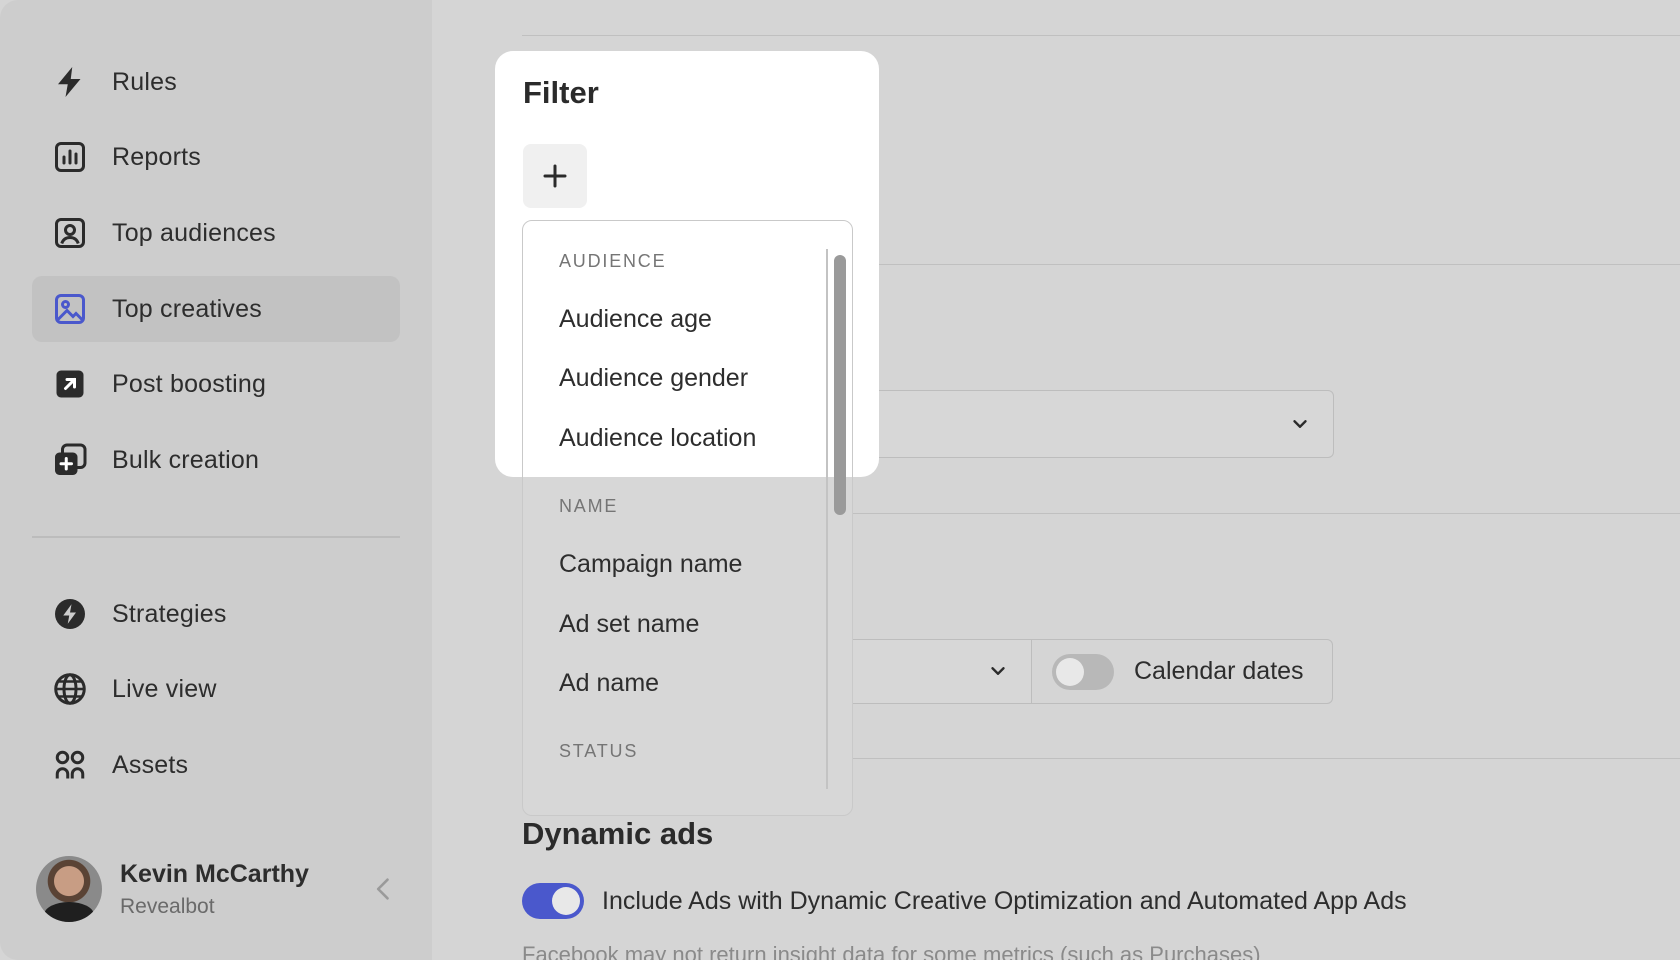 The image size is (1680, 960). What do you see at coordinates (70, 157) in the screenshot?
I see `bar-chart-icon` at bounding box center [70, 157].